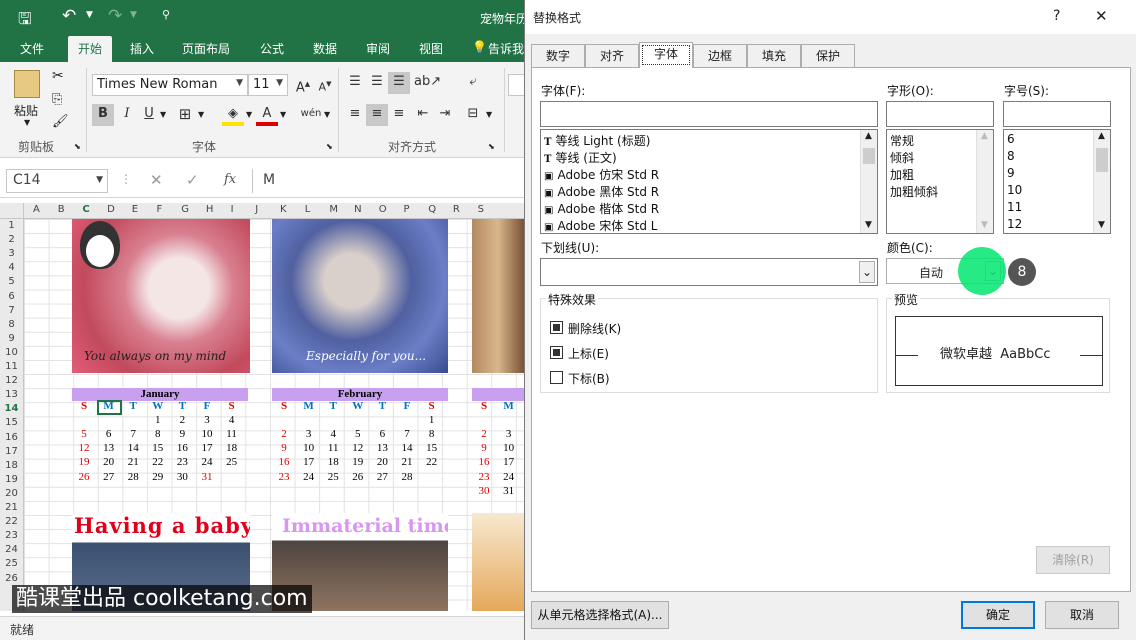 This screenshot has width=1136, height=640. I want to click on calendar-day: 26, so click(84, 477).